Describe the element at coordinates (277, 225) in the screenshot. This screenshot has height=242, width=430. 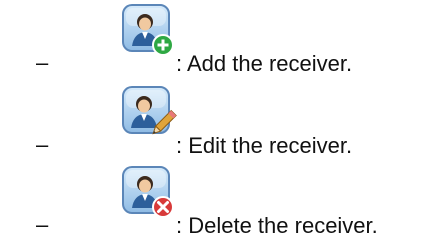
I see `delete-receiver-text: : Delete the receiver.` at that location.